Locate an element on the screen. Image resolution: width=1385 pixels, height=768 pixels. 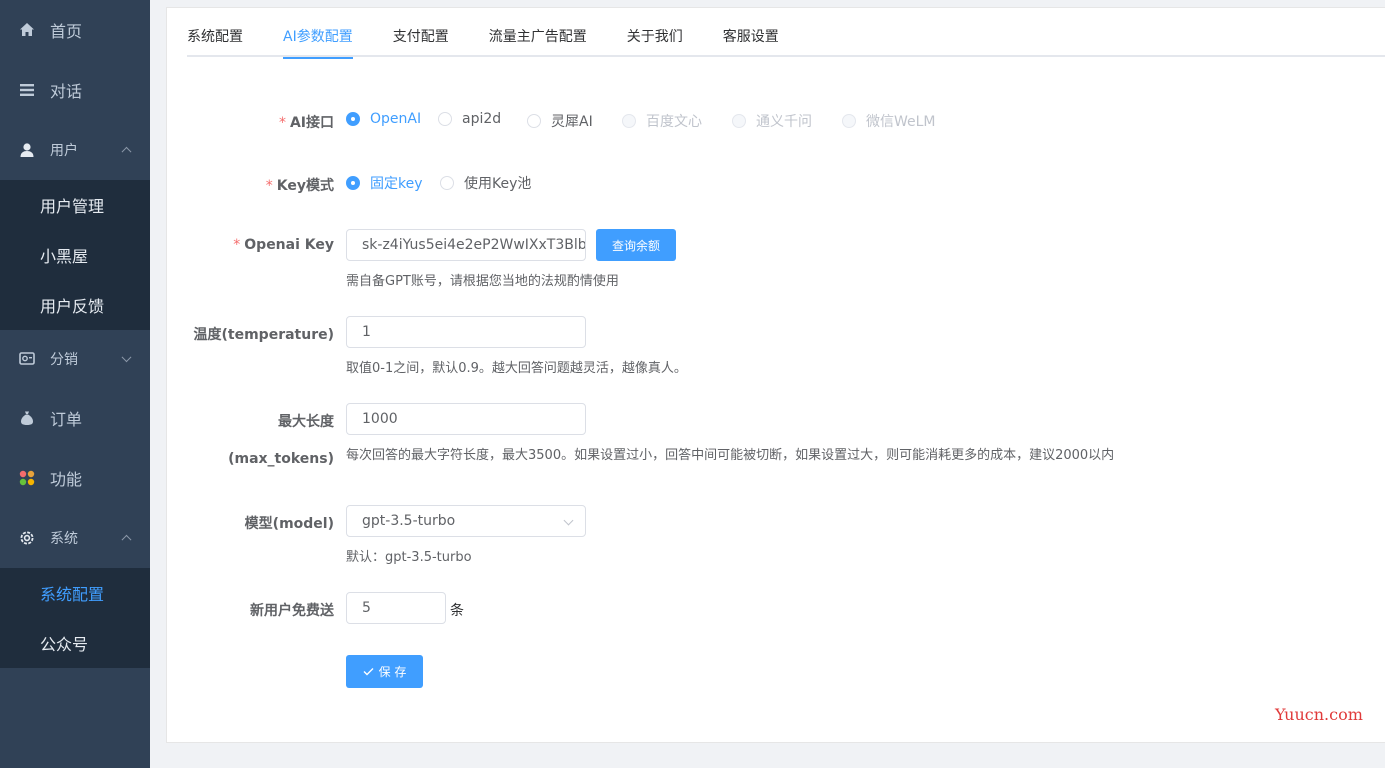
temperature-input: 1 is located at coordinates (466, 332).